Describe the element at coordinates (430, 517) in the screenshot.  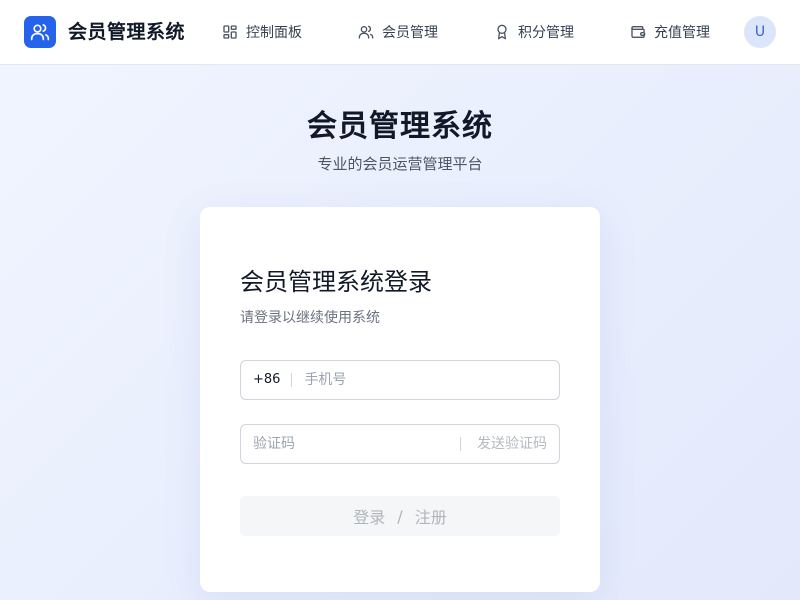
I see `register-label: 注册` at that location.